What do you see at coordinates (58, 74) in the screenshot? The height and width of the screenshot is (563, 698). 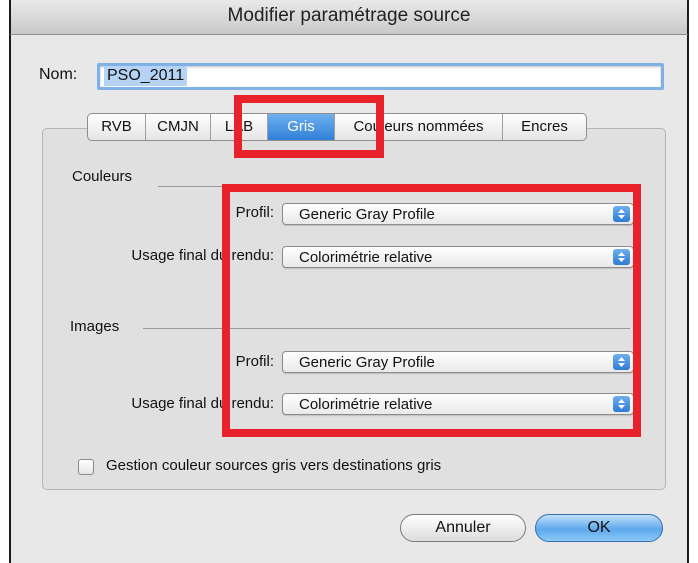 I see `name-label: Nom:` at bounding box center [58, 74].